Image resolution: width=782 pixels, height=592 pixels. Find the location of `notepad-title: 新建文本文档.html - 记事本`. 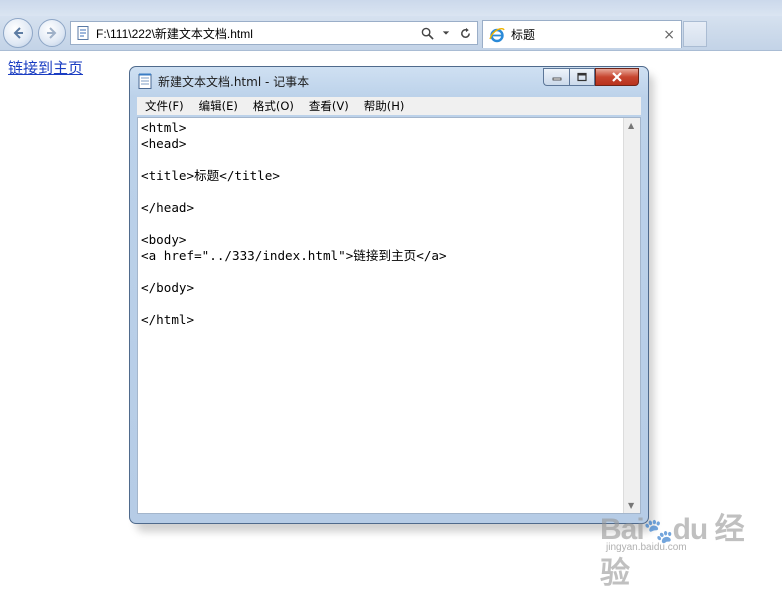

notepad-title: 新建文本文档.html - 记事本 is located at coordinates (234, 82).